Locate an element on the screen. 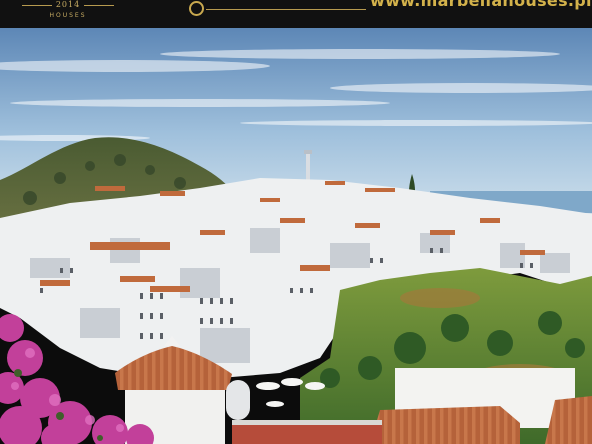 Image resolution: width=592 pixels, height=444 pixels. top-banner: 2014 HOUSES www.marbellahouses.pl is located at coordinates (296, 14).